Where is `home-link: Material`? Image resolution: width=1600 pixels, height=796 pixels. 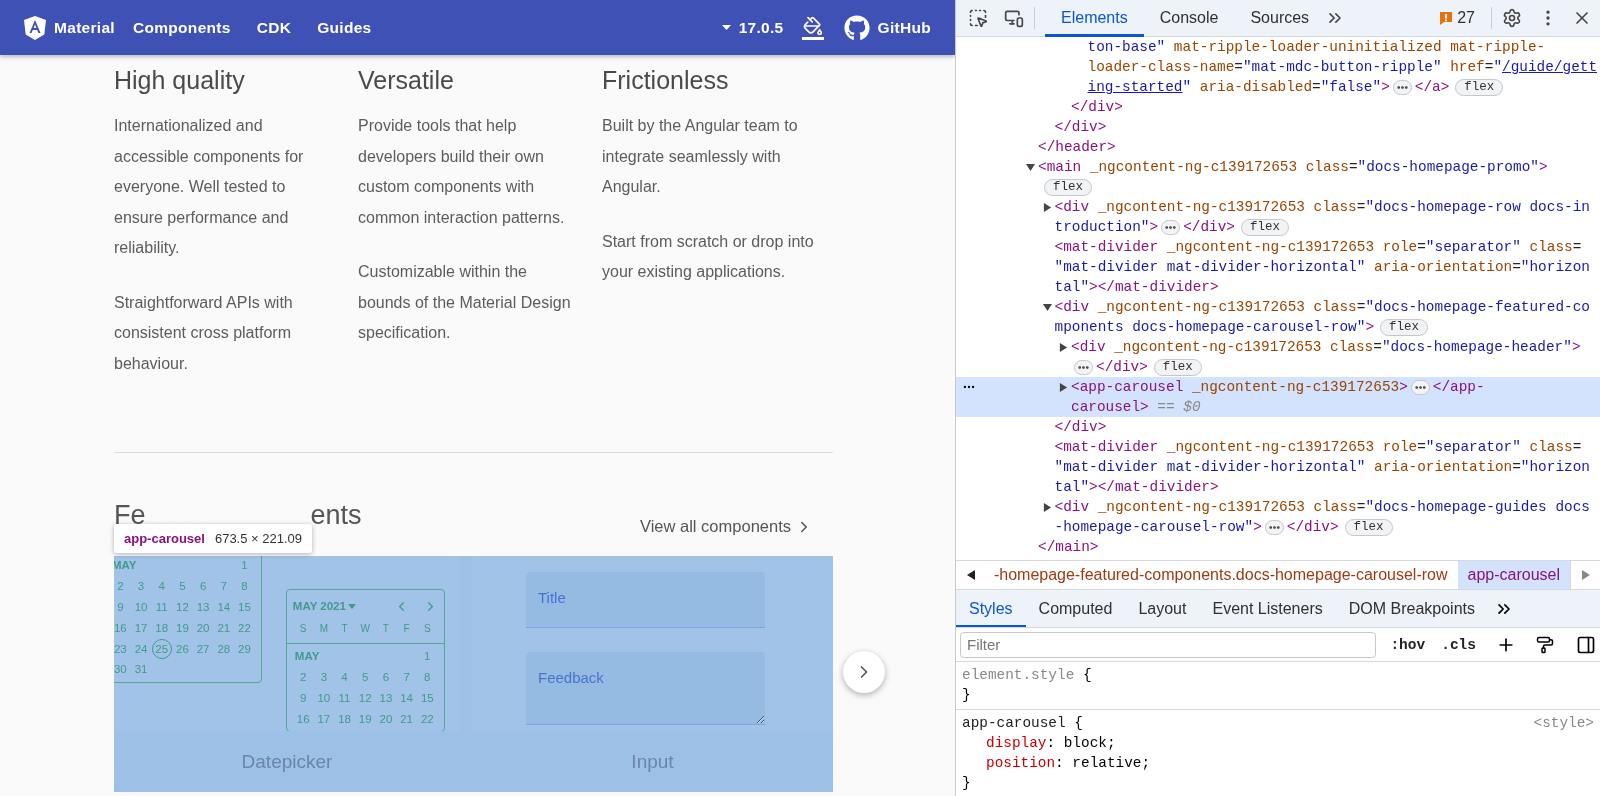 home-link: Material is located at coordinates (69, 27).